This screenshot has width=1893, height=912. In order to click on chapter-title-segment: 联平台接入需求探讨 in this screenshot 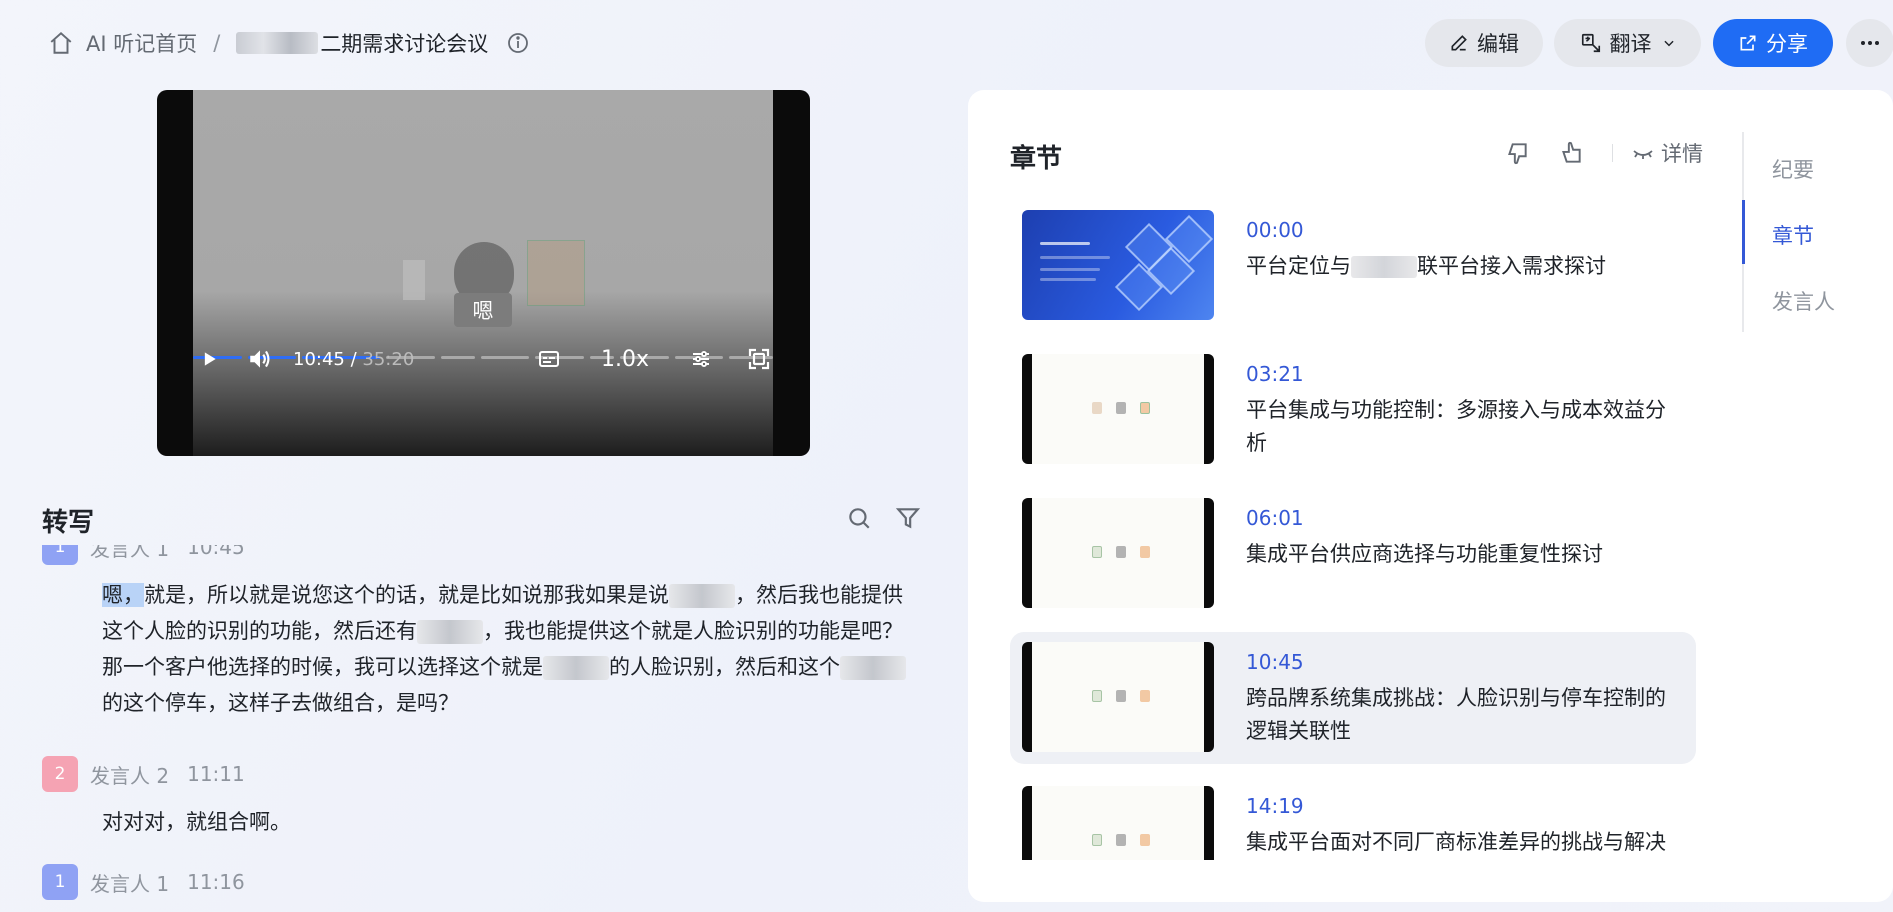, I will do `click(1511, 266)`.